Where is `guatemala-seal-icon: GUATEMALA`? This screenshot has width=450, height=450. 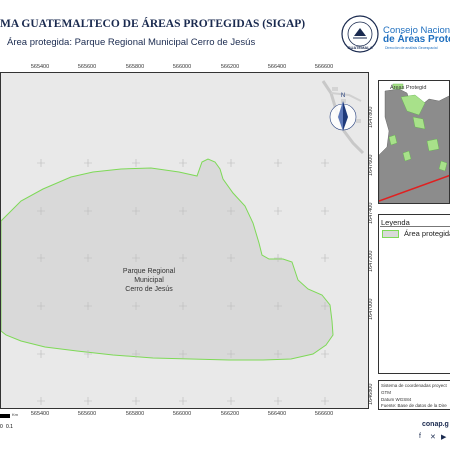 guatemala-seal-icon: GUATEMALA is located at coordinates (360, 34).